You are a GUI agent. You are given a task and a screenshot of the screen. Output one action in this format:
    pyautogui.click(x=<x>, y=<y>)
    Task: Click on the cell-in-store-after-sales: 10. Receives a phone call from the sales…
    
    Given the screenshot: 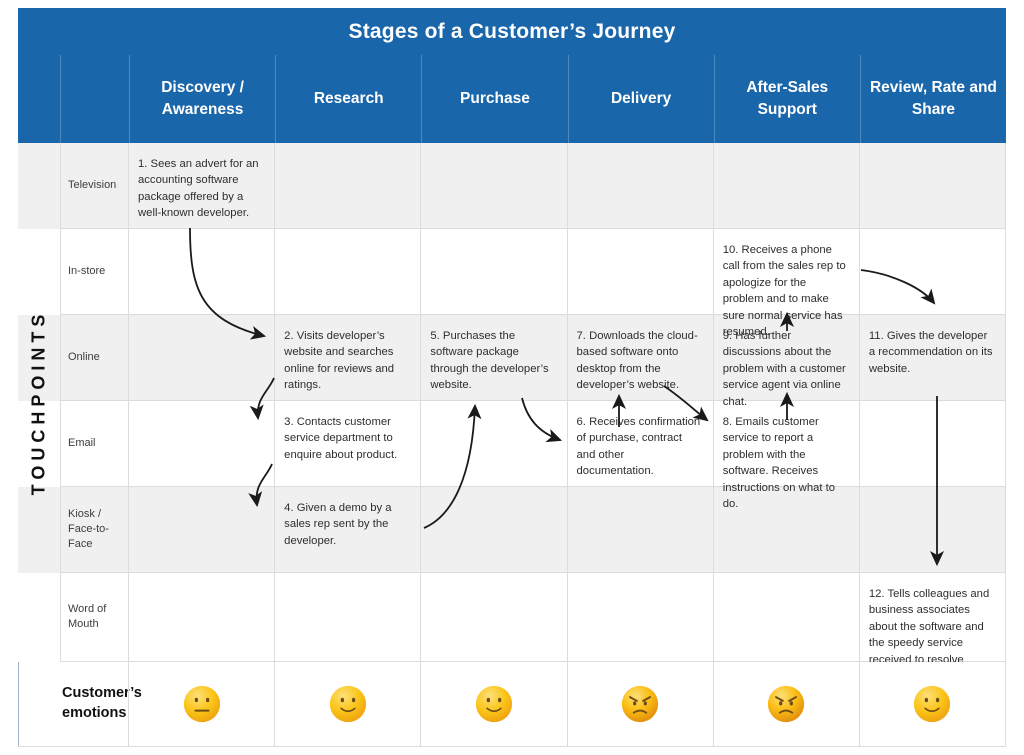 What is the action you would take?
    pyautogui.click(x=785, y=283)
    